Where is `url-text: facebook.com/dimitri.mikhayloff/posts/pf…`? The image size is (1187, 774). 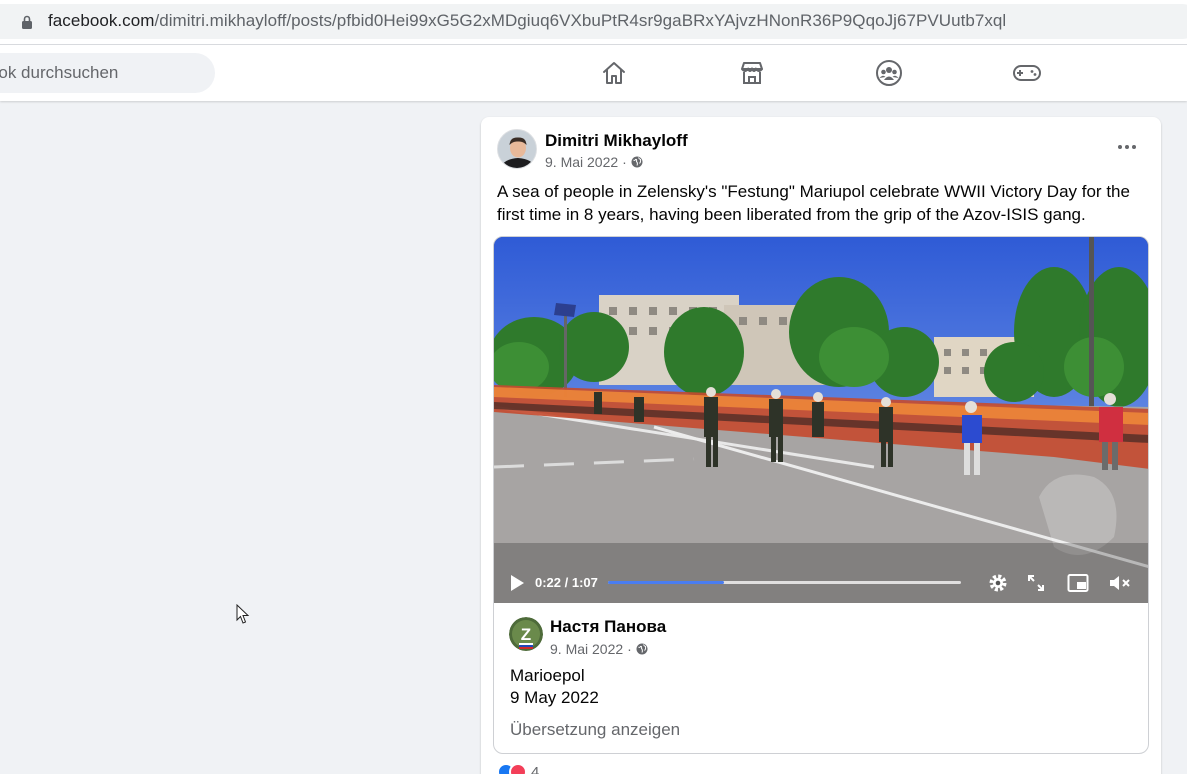 url-text: facebook.com/dimitri.mikhayloff/posts/pf… is located at coordinates (527, 21).